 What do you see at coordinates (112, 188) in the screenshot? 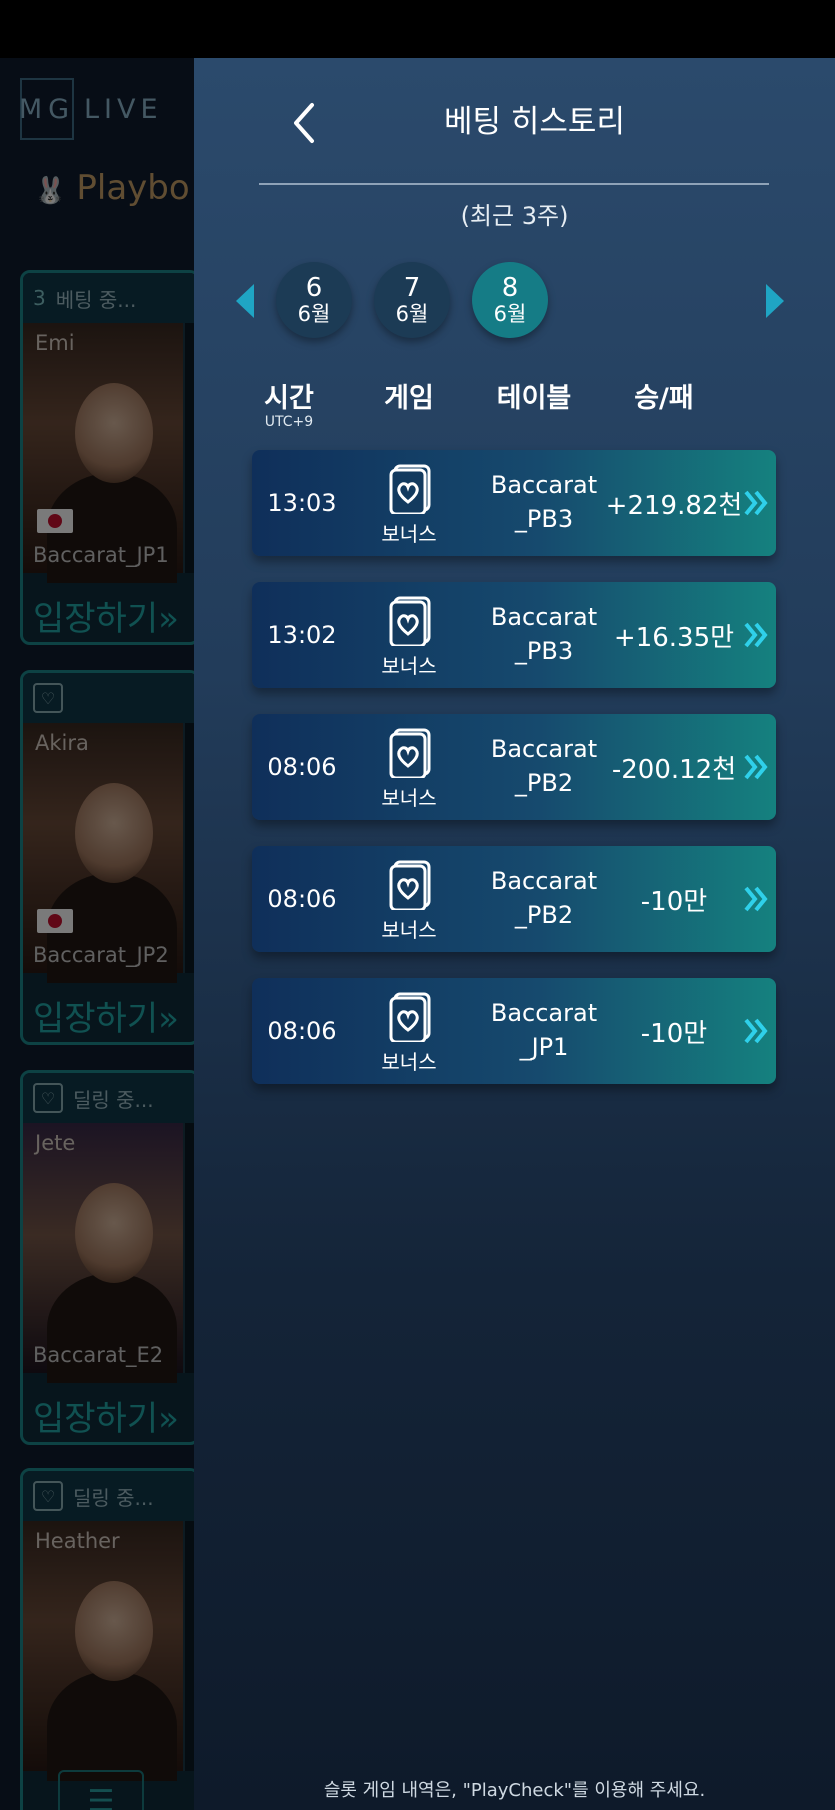
I see `brand-title: 🐰 Playbo` at bounding box center [112, 188].